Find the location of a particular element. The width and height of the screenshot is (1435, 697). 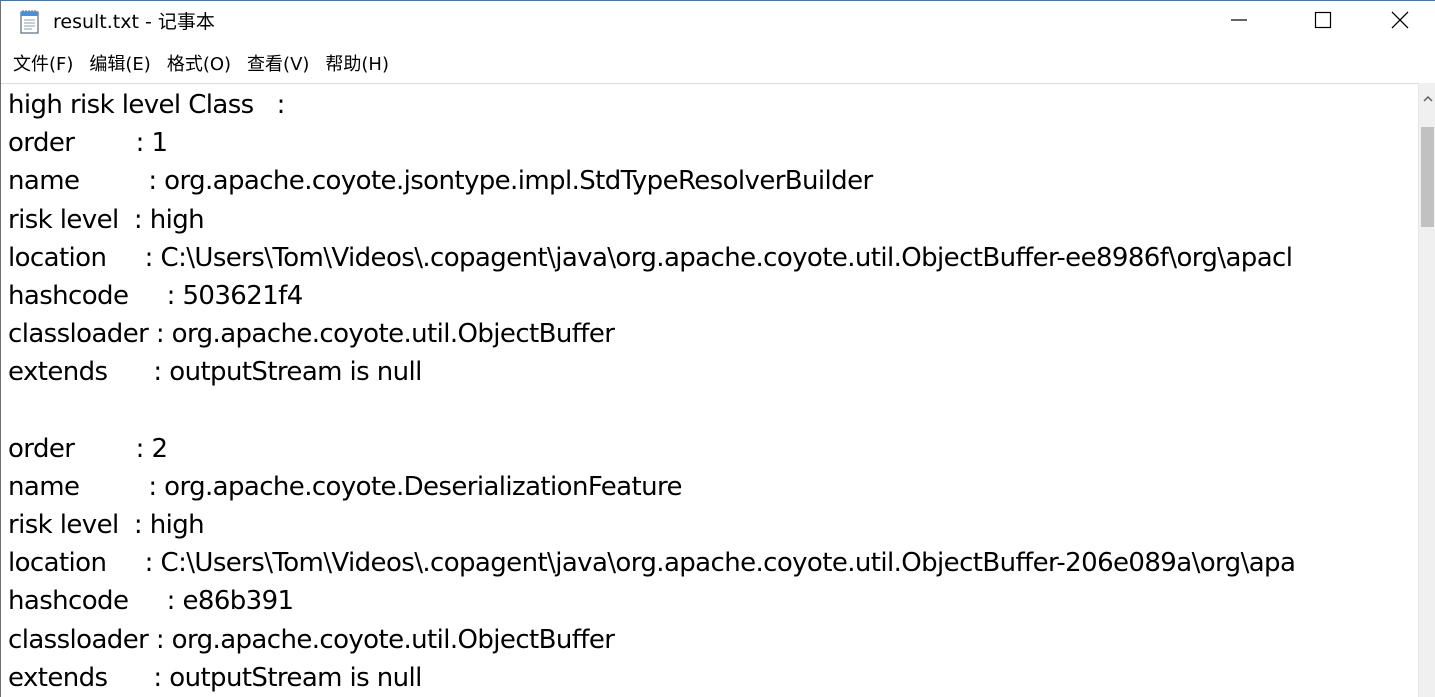

maximize-icon is located at coordinates (1323, 22).